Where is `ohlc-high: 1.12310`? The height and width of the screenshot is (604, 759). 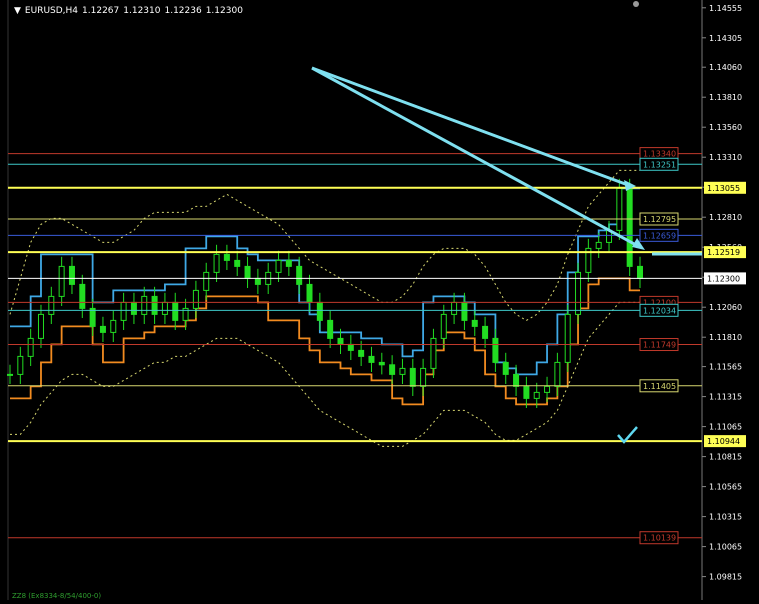
ohlc-high: 1.12310 is located at coordinates (142, 11).